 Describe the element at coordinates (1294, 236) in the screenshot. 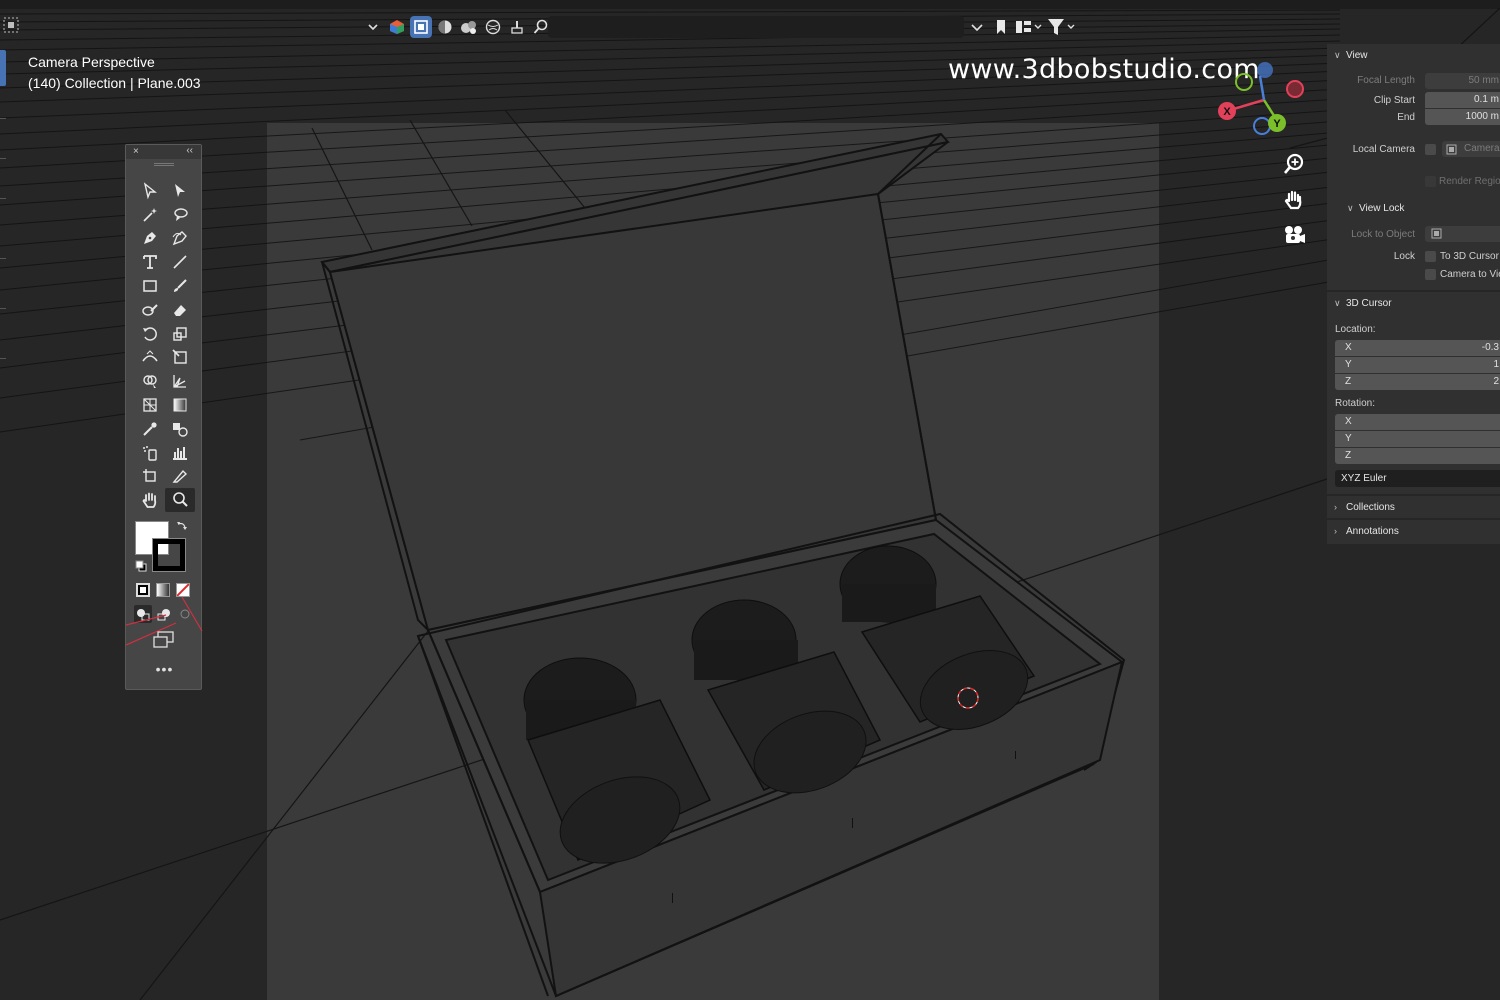

I see `camera-view-icon` at that location.